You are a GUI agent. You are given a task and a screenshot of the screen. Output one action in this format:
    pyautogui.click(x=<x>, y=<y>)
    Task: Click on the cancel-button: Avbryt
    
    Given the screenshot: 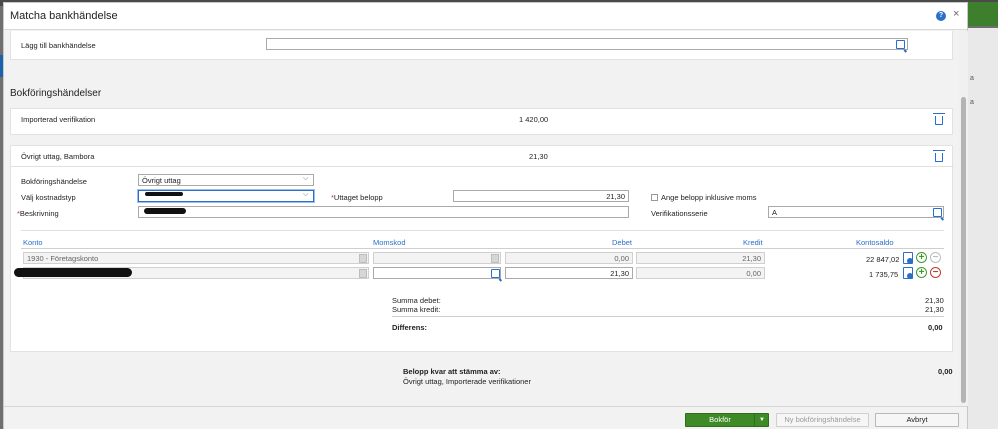 What is the action you would take?
    pyautogui.click(x=917, y=420)
    